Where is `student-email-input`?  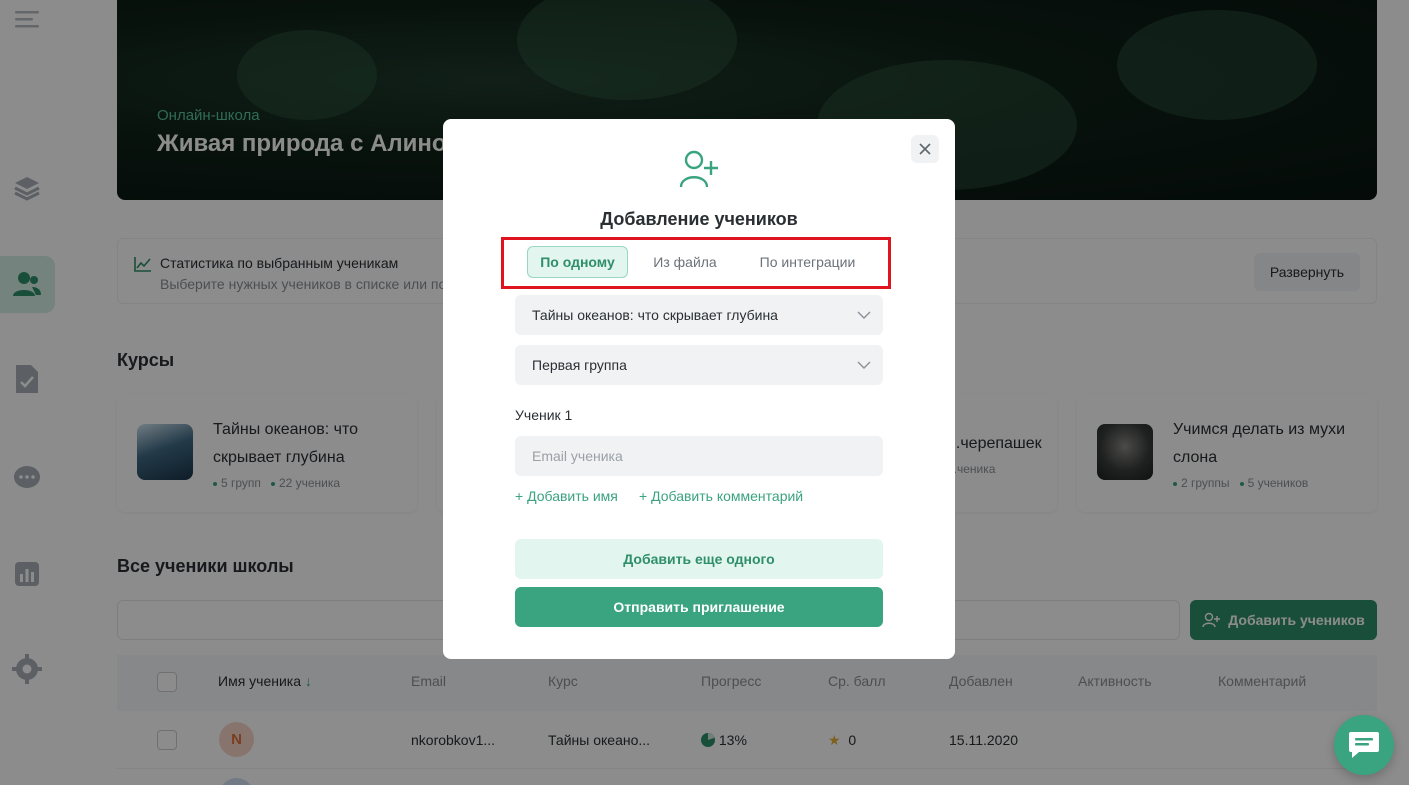
student-email-input is located at coordinates (699, 456).